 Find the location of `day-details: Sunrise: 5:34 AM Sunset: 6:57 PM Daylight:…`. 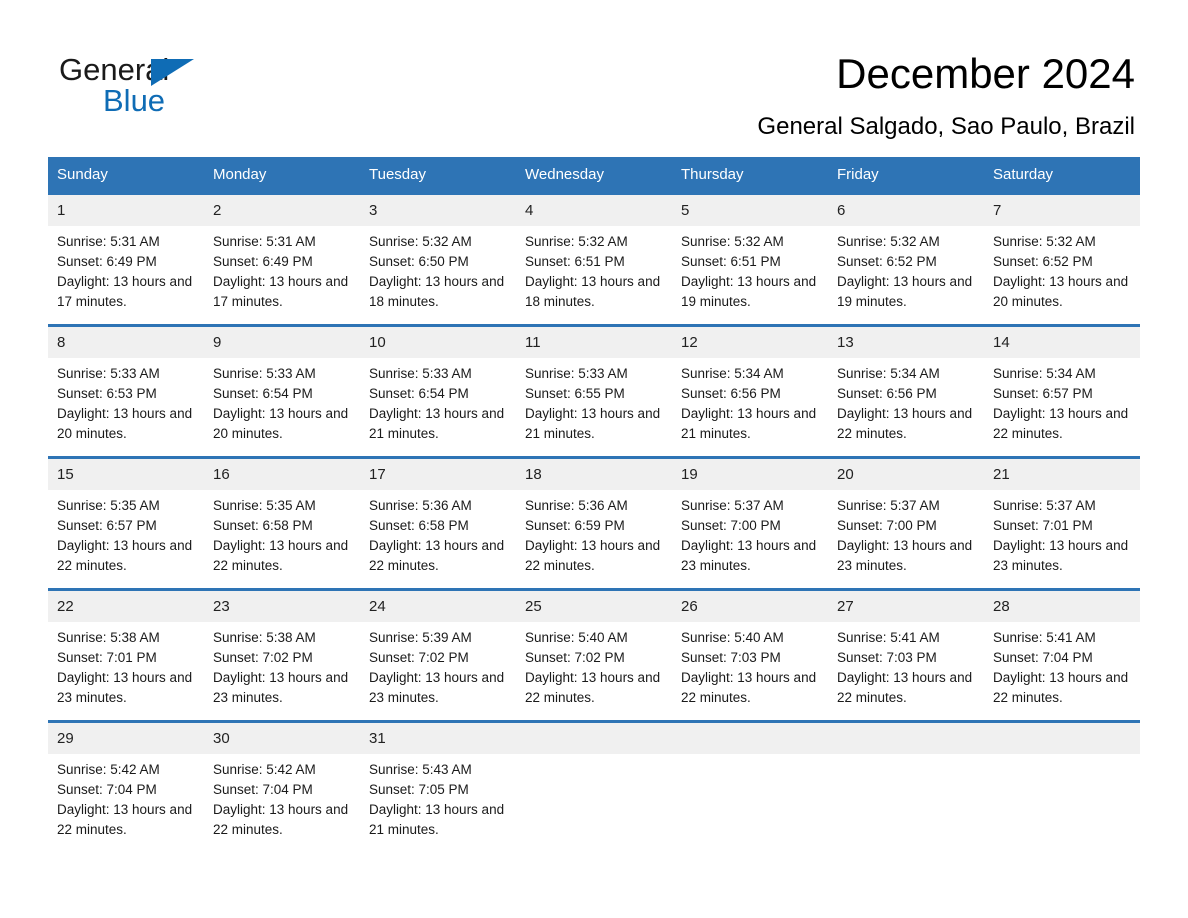

day-details: Sunrise: 5:34 AM Sunset: 6:57 PM Daylight:… is located at coordinates (1062, 407).